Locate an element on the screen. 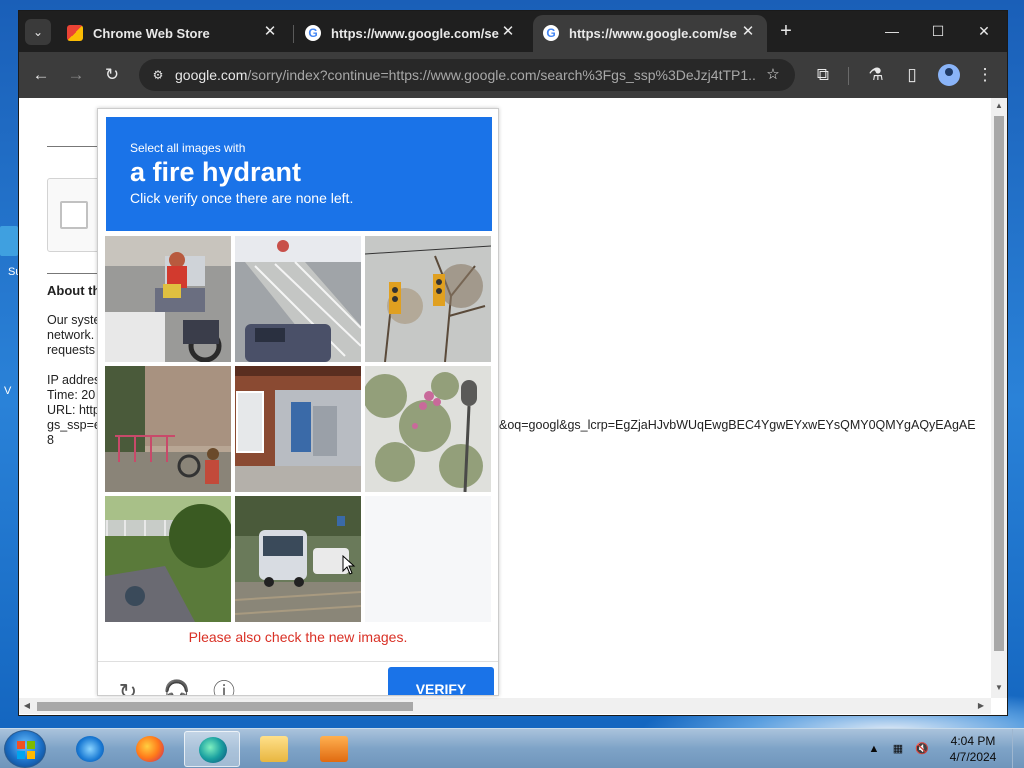 The image size is (1024, 768). target-object-text: a fire hydrant is located at coordinates (216, 172).